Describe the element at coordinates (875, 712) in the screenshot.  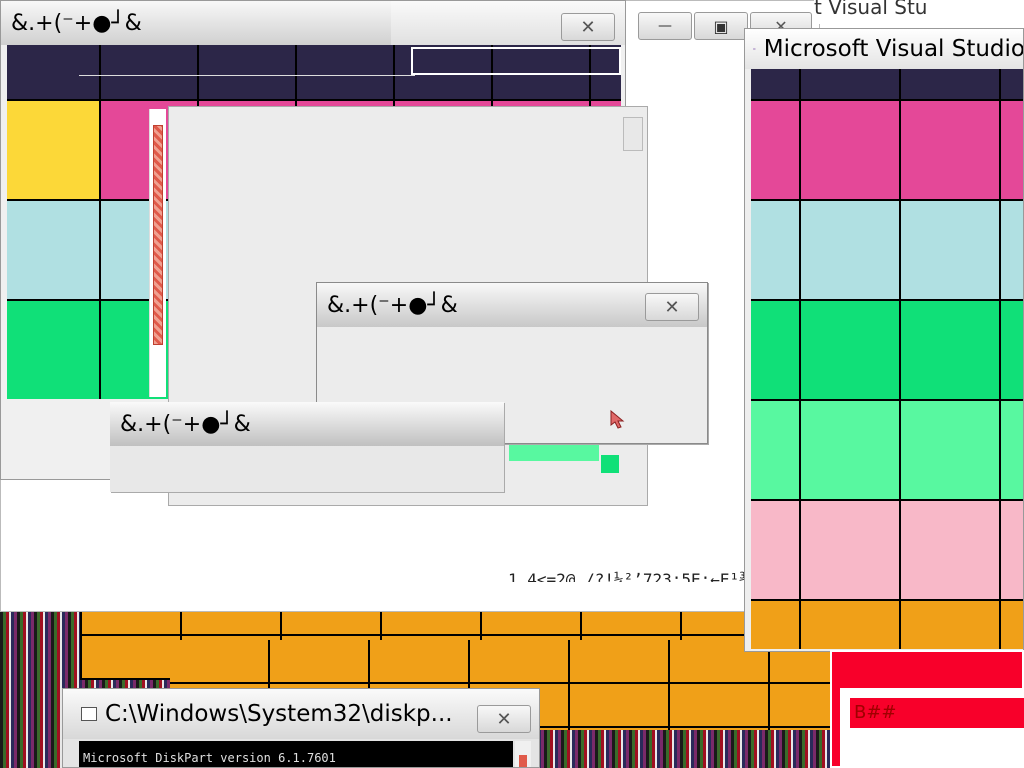
I see `red-window-text: B##` at that location.